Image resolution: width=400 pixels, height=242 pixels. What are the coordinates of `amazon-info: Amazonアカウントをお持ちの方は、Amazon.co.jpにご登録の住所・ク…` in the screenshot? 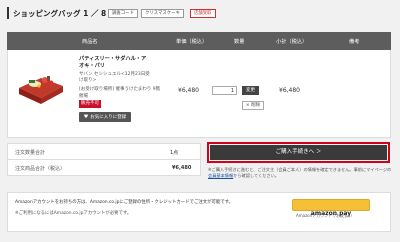 It's located at (124, 202).